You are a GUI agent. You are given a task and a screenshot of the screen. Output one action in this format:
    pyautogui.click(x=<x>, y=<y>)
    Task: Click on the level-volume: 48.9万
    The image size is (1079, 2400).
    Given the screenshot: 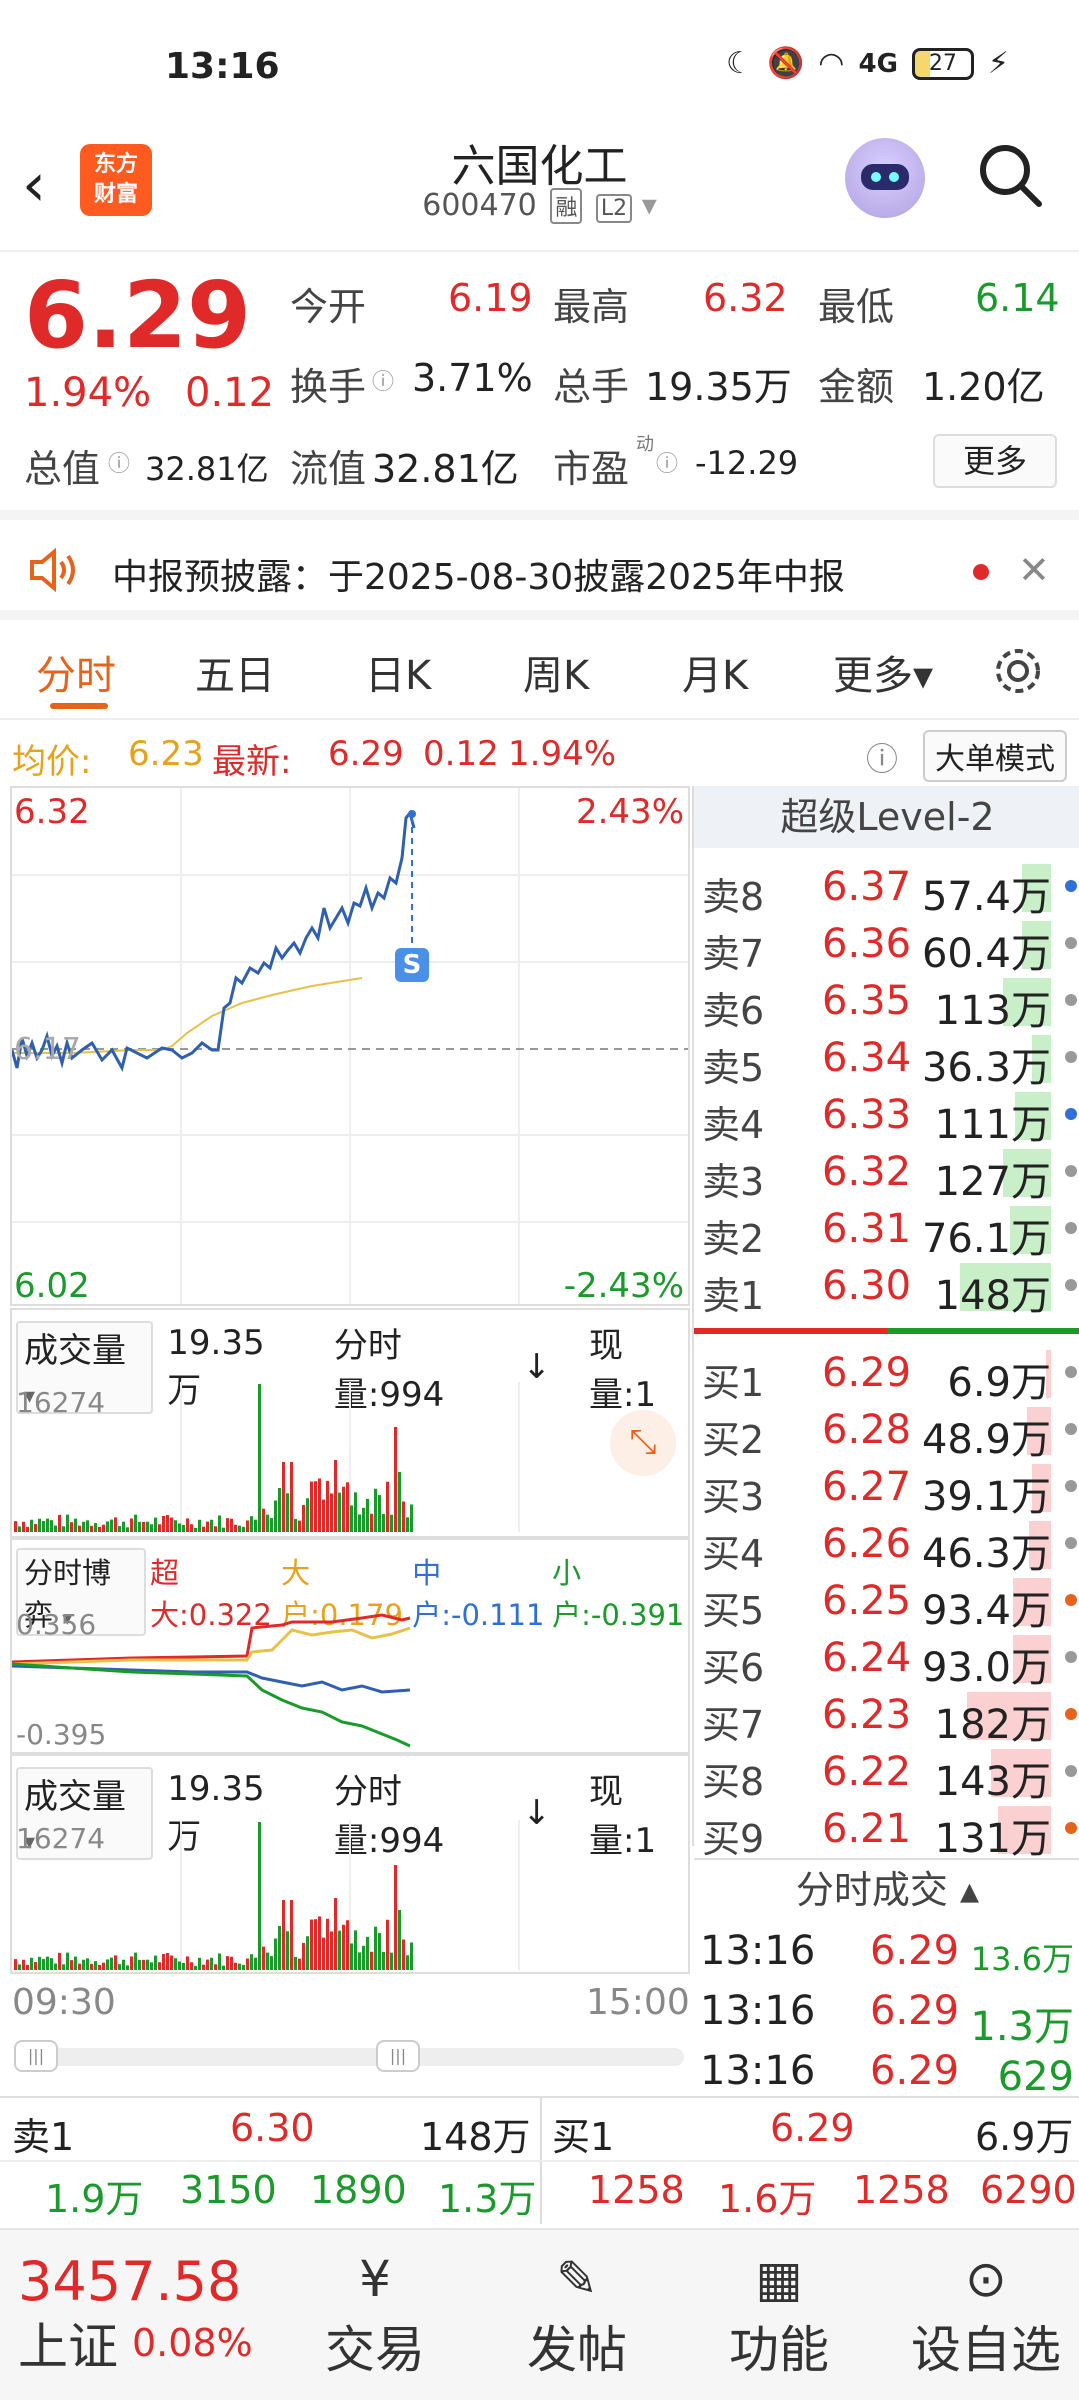 What is the action you would take?
    pyautogui.click(x=986, y=1440)
    